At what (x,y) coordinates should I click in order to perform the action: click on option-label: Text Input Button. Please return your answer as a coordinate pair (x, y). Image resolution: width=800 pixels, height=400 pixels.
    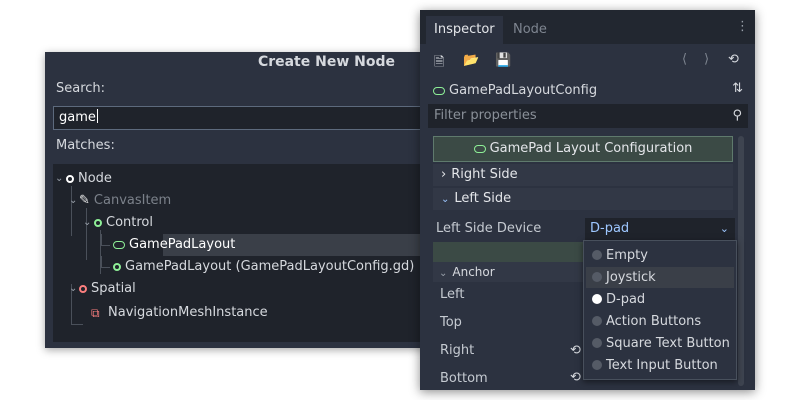
    Looking at the image, I should click on (662, 365).